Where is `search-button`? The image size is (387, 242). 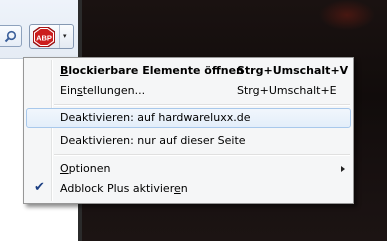
search-button is located at coordinates (11, 36).